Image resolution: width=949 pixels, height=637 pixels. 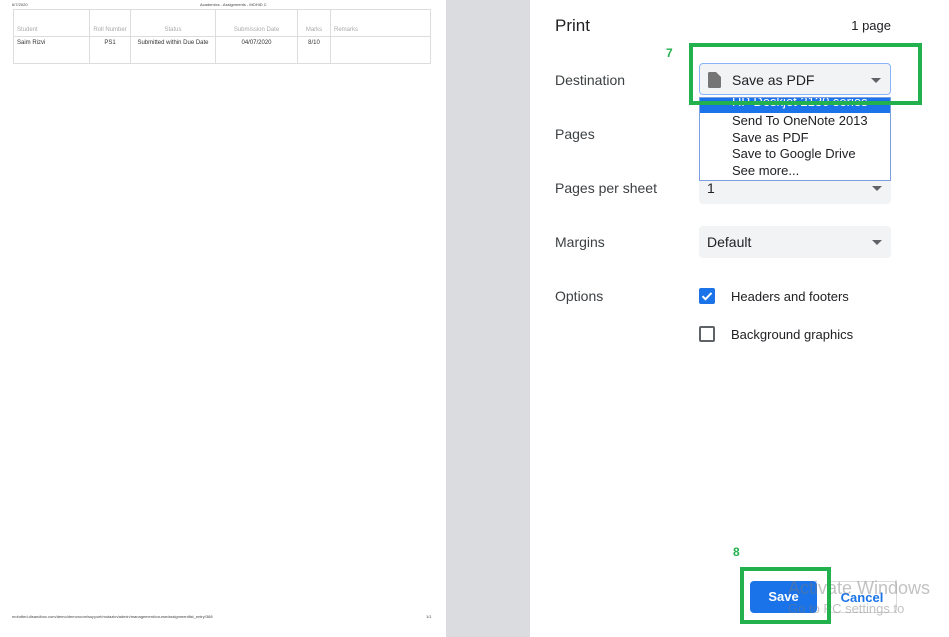 I want to click on destination-option: Save as PDF, so click(x=795, y=138).